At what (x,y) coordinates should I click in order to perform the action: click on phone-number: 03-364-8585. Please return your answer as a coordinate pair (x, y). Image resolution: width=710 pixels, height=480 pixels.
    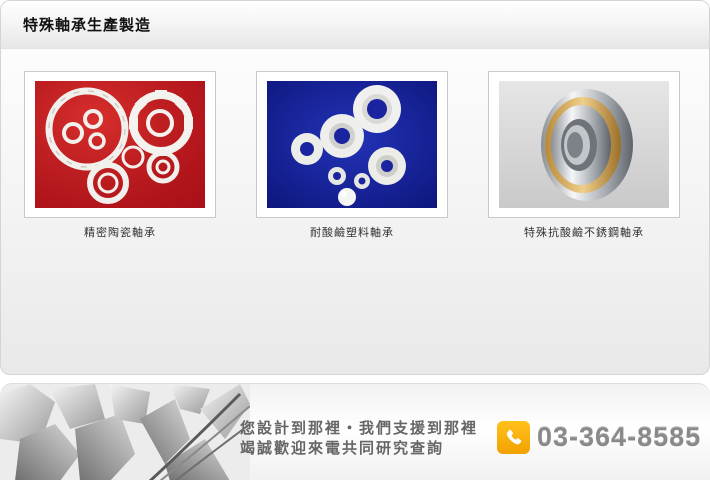
    Looking at the image, I should click on (619, 437).